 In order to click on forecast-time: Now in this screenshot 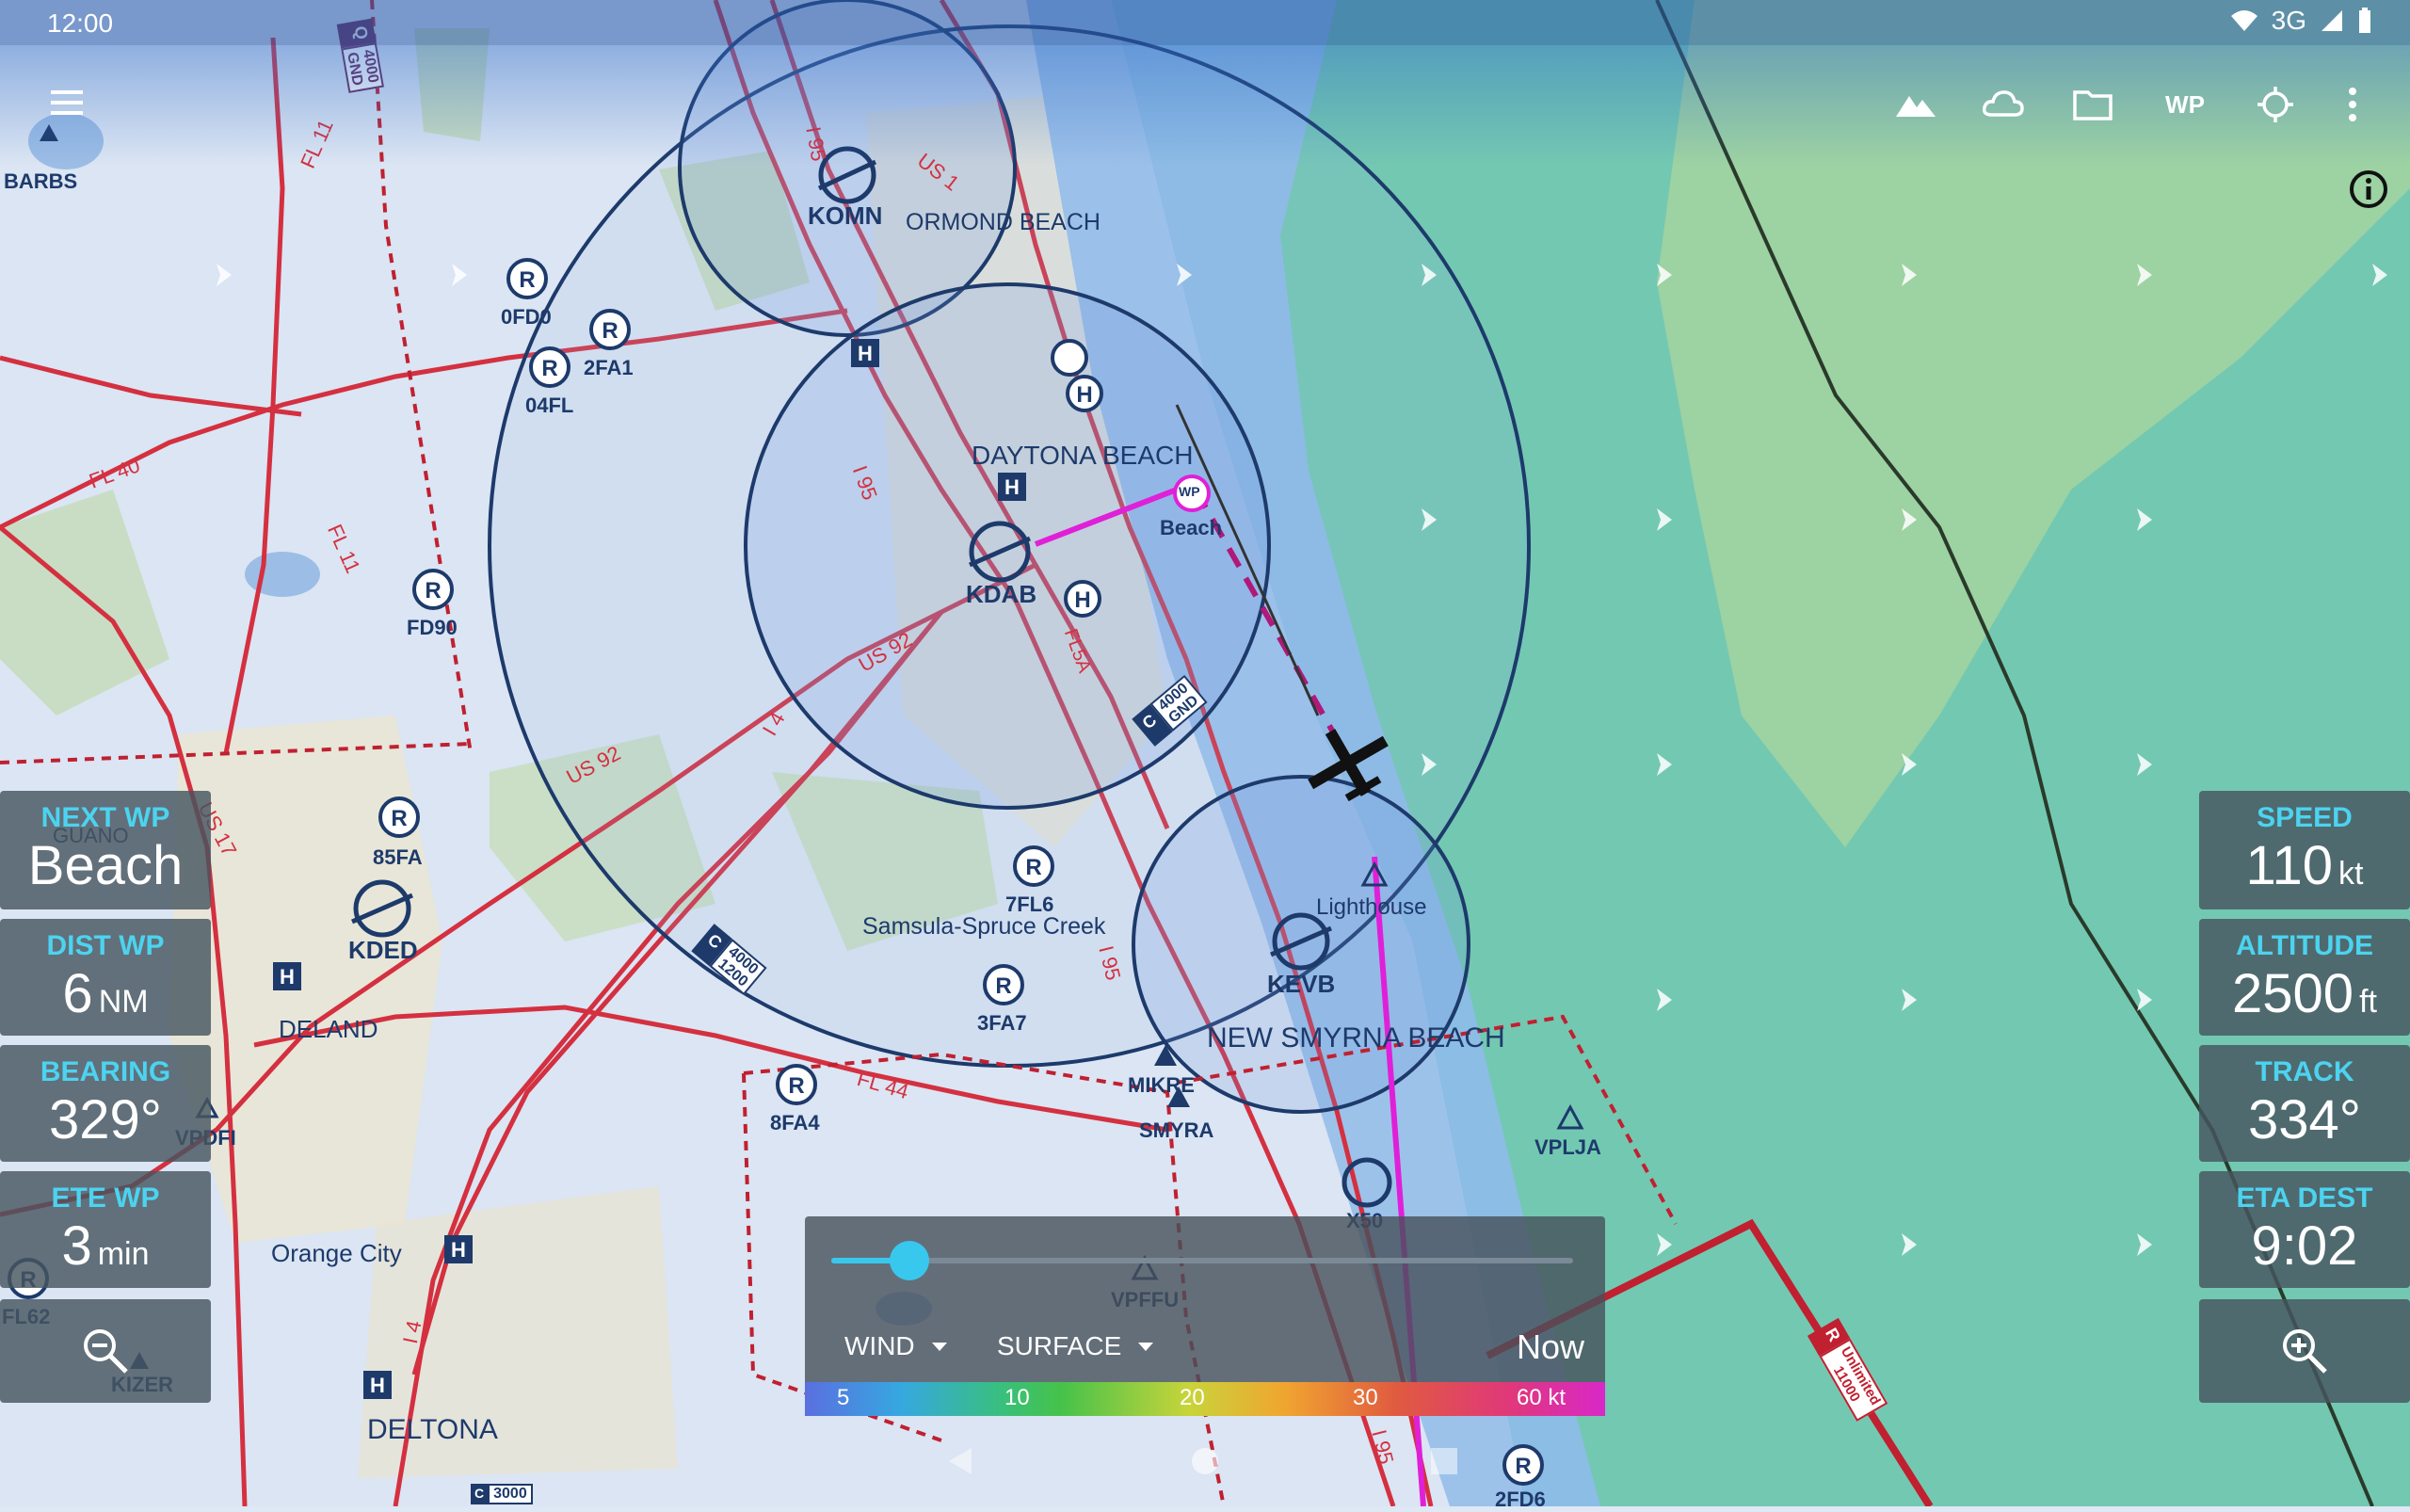, I will do `click(1550, 1346)`.